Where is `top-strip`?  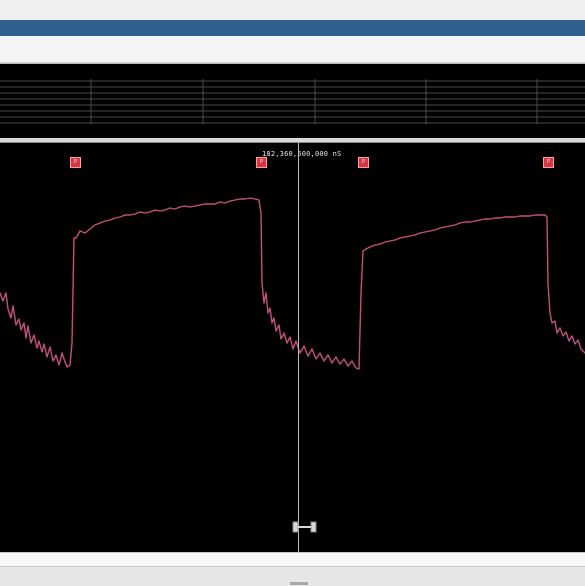
top-strip is located at coordinates (292, 10).